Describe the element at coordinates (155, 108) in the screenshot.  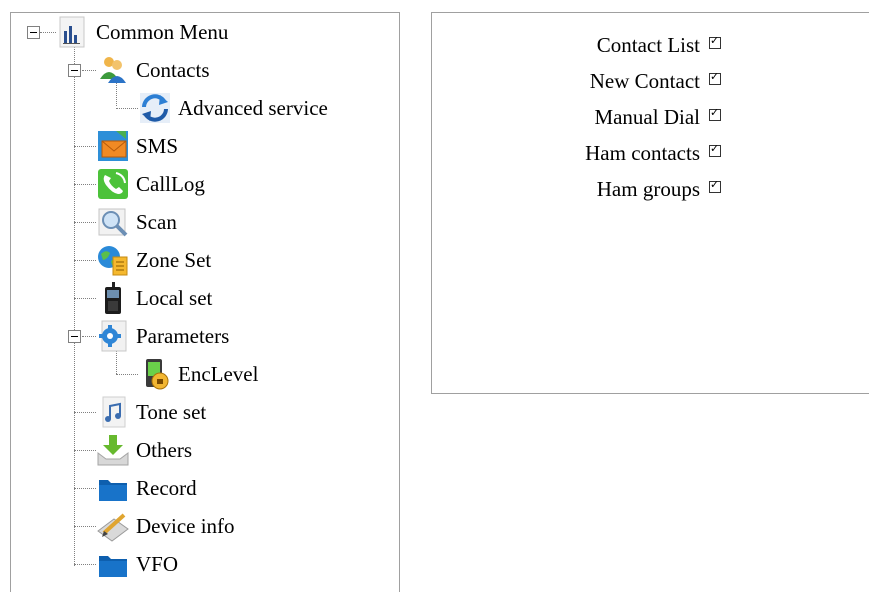
I see `sync-icon` at that location.